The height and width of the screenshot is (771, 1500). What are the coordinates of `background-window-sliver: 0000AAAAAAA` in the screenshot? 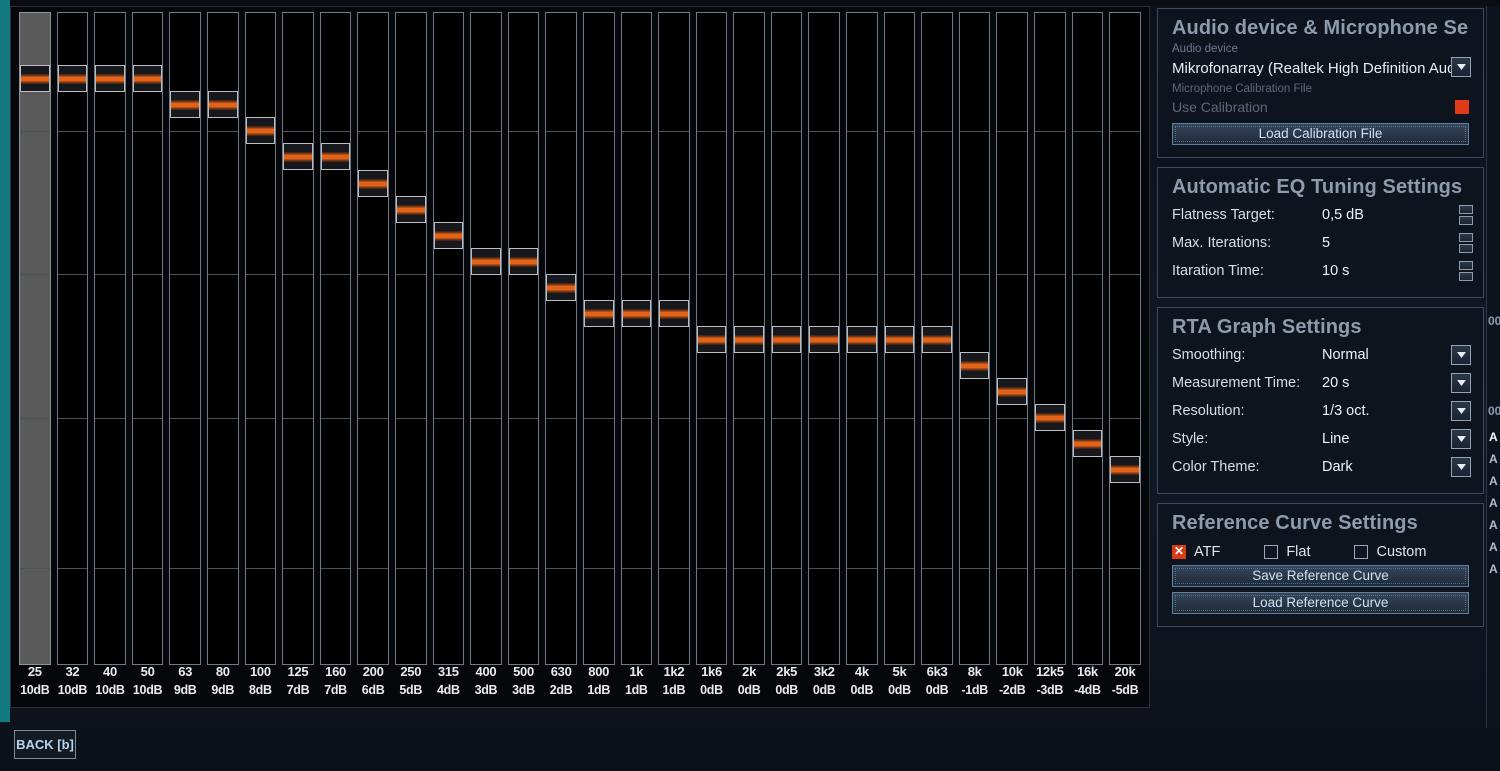 It's located at (1493, 367).